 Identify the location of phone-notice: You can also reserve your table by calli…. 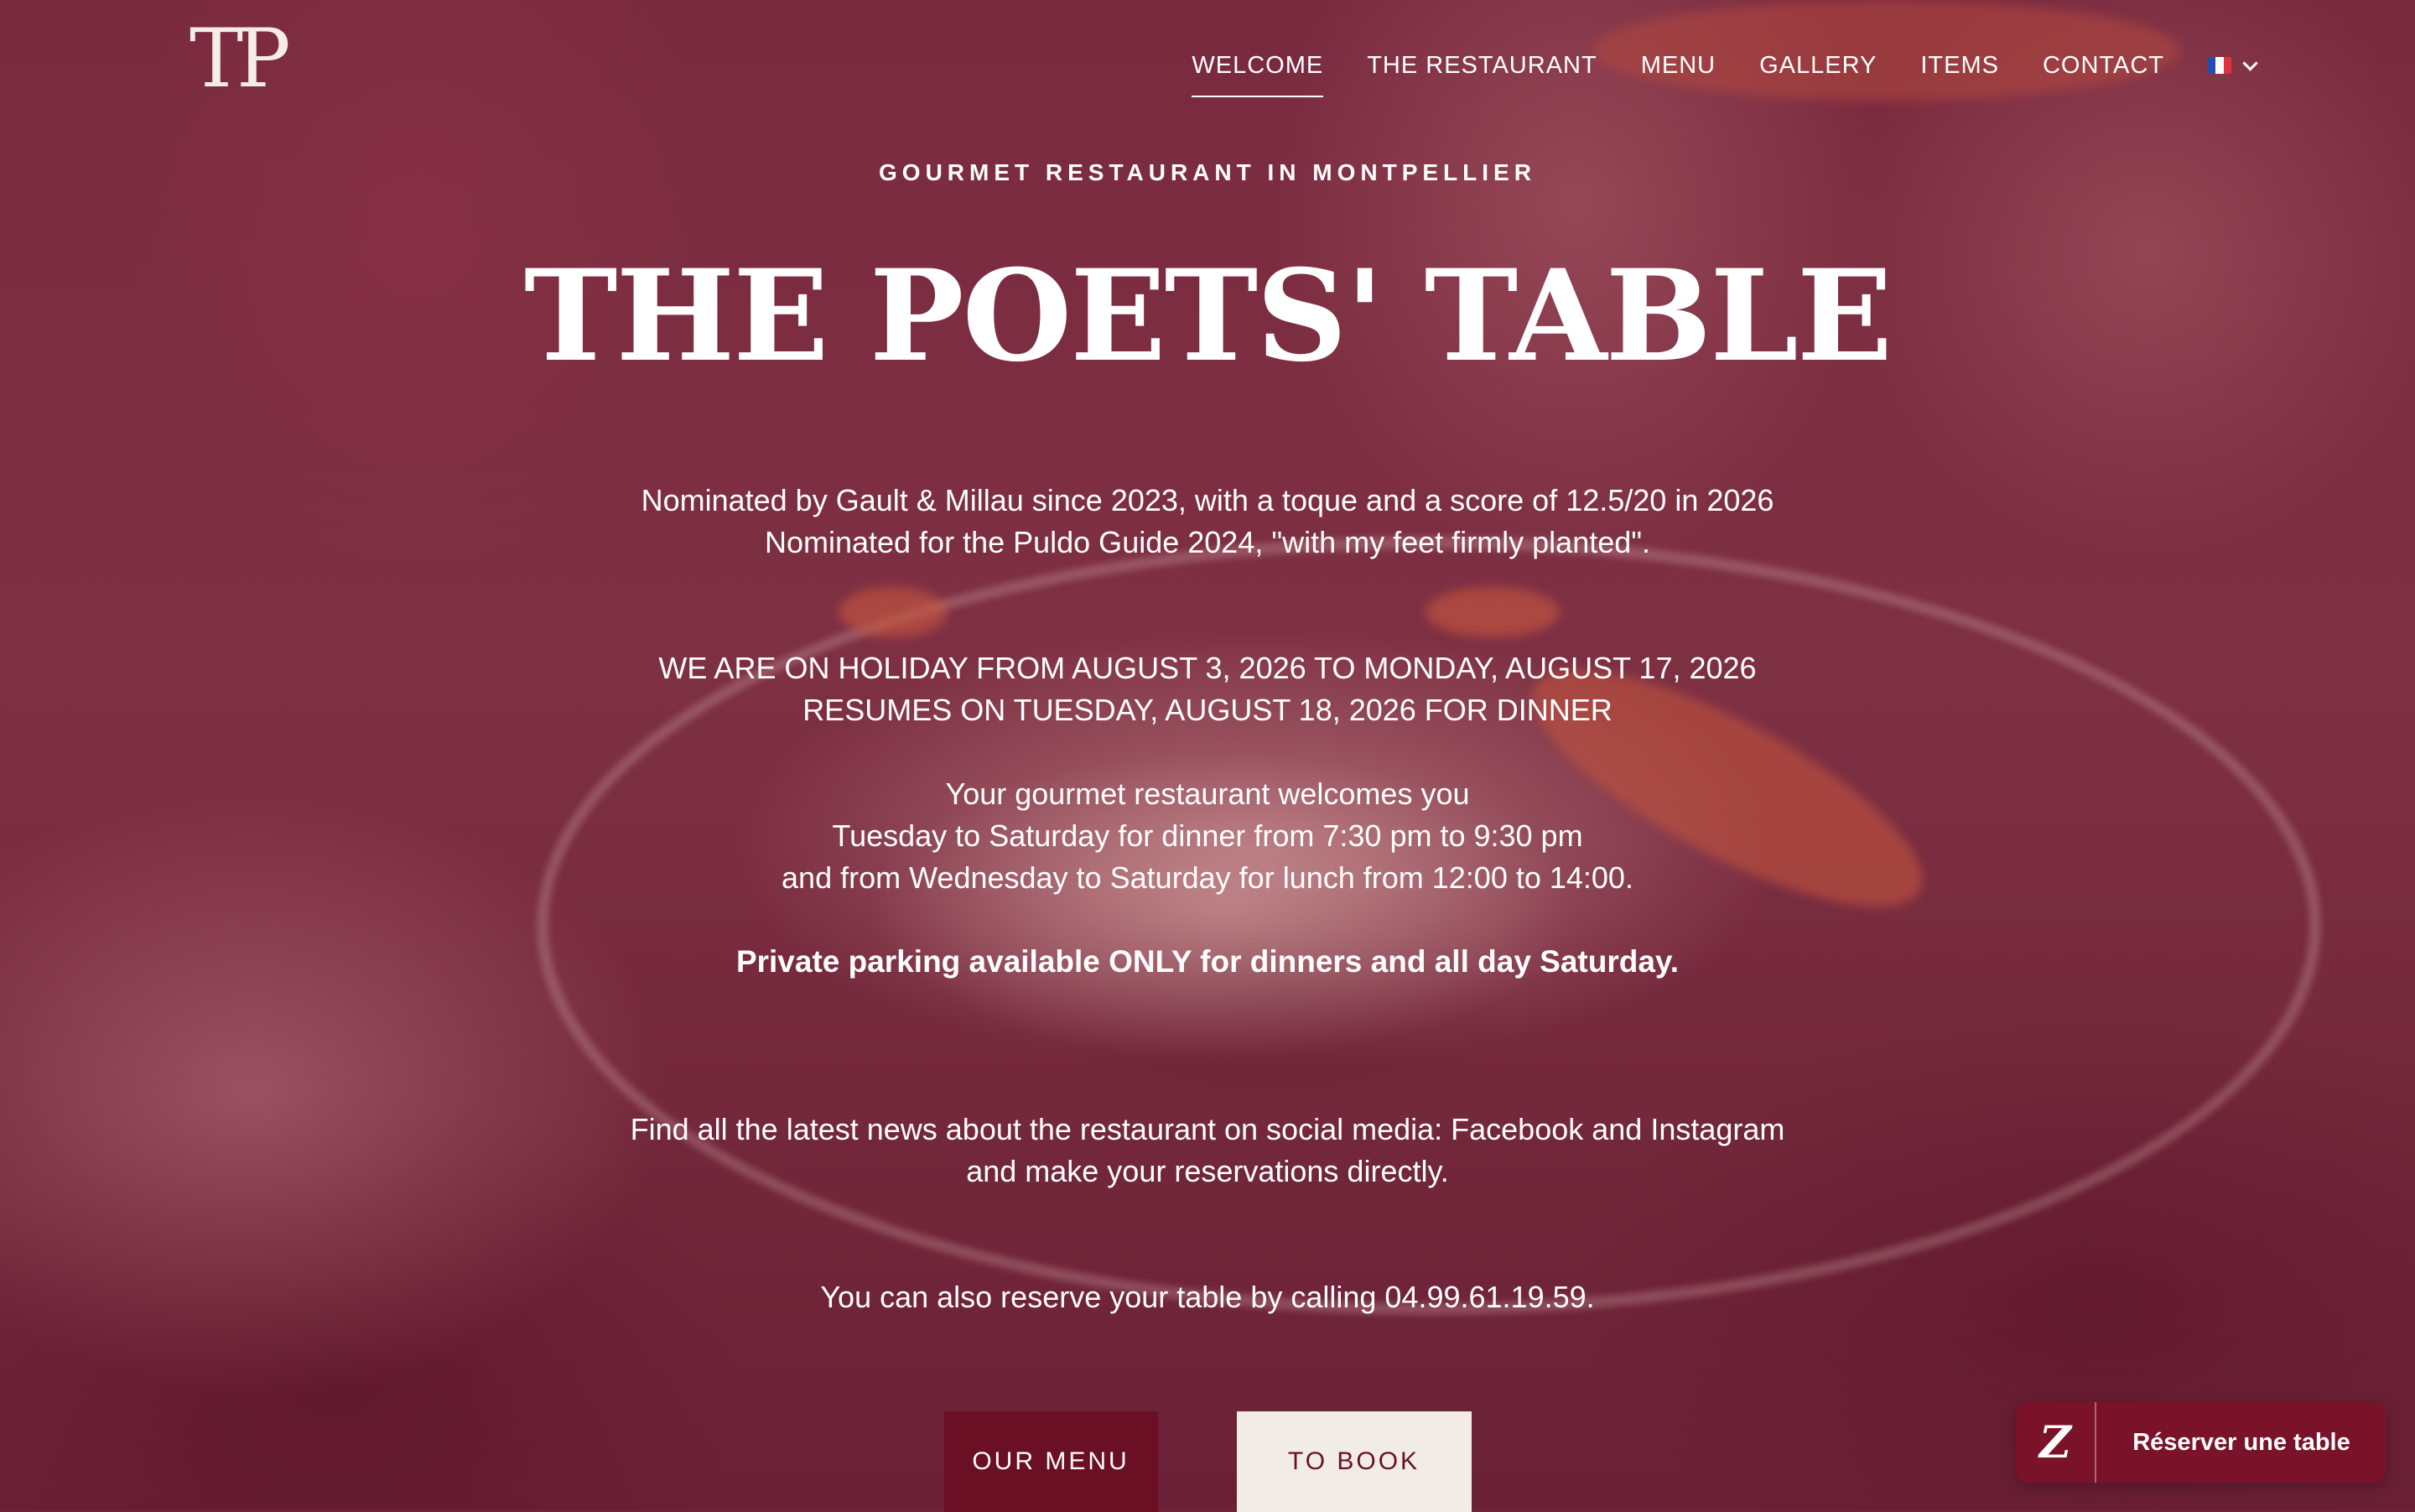
(1207, 1297).